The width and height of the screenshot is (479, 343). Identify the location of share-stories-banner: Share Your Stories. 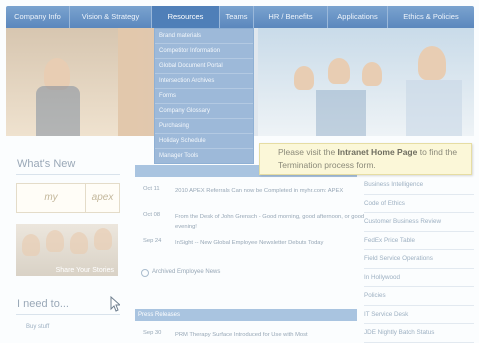
(67, 250).